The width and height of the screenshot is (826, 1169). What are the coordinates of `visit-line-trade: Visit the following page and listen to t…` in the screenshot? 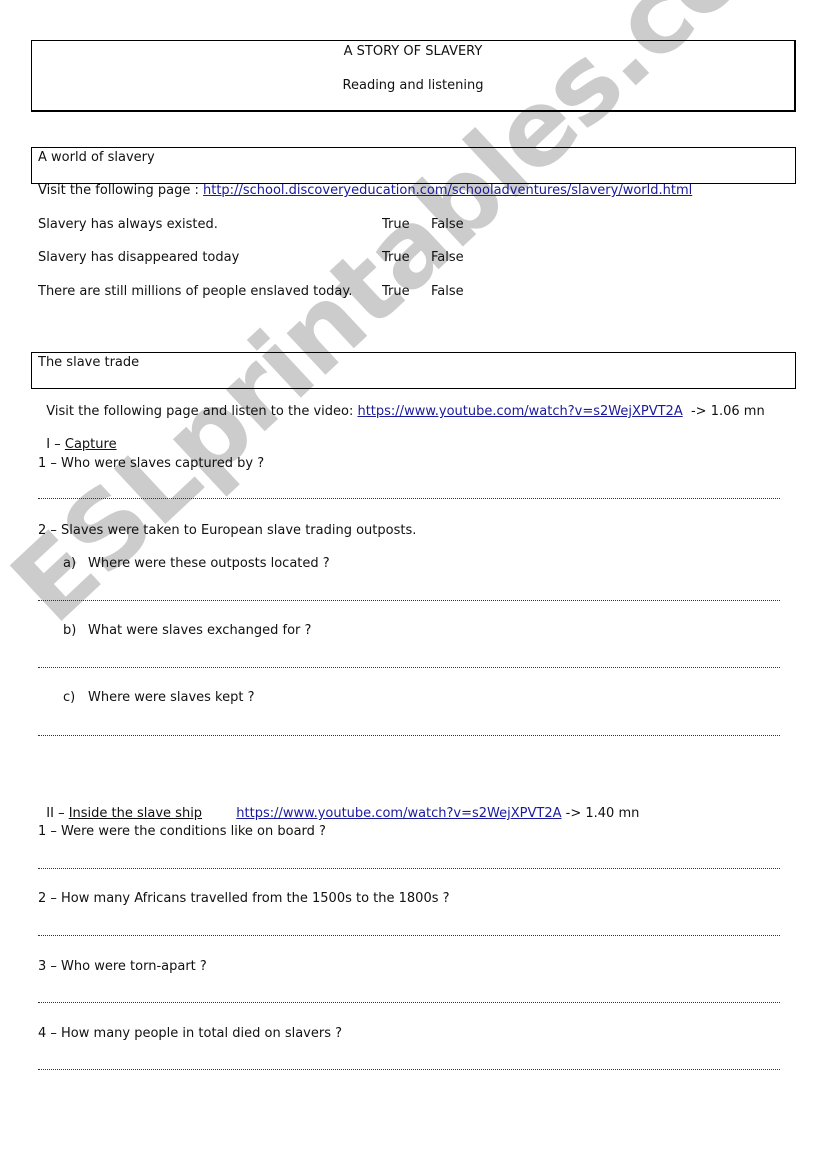 It's located at (401, 404).